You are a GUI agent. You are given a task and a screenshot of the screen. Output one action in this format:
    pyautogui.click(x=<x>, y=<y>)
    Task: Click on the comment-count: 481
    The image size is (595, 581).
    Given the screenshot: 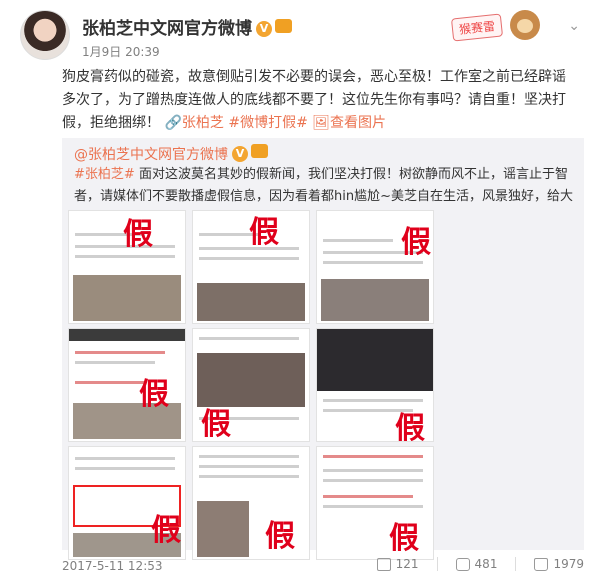 What is the action you would take?
    pyautogui.click(x=486, y=564)
    